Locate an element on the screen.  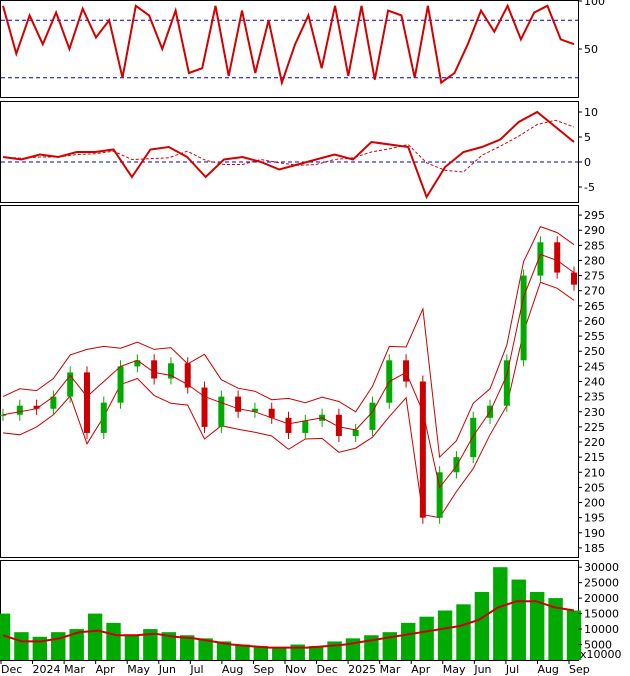
oscillator-panel-frame is located at coordinates (289, 49).